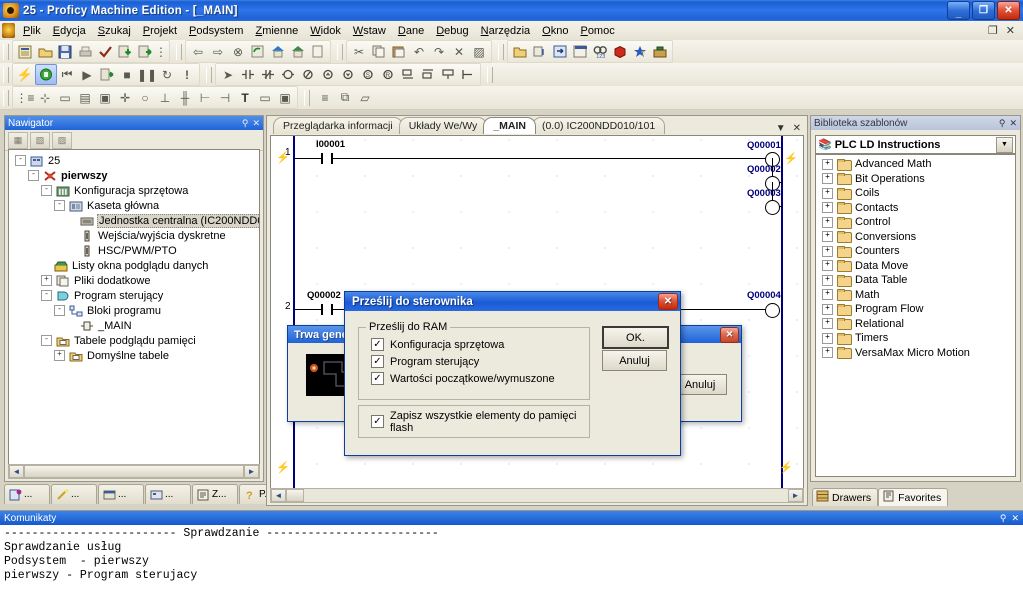 The width and height of the screenshot is (1023, 605). I want to click on checkbox-hardware-config: ✓ Konfiguracja sprzętowa, so click(463, 344).